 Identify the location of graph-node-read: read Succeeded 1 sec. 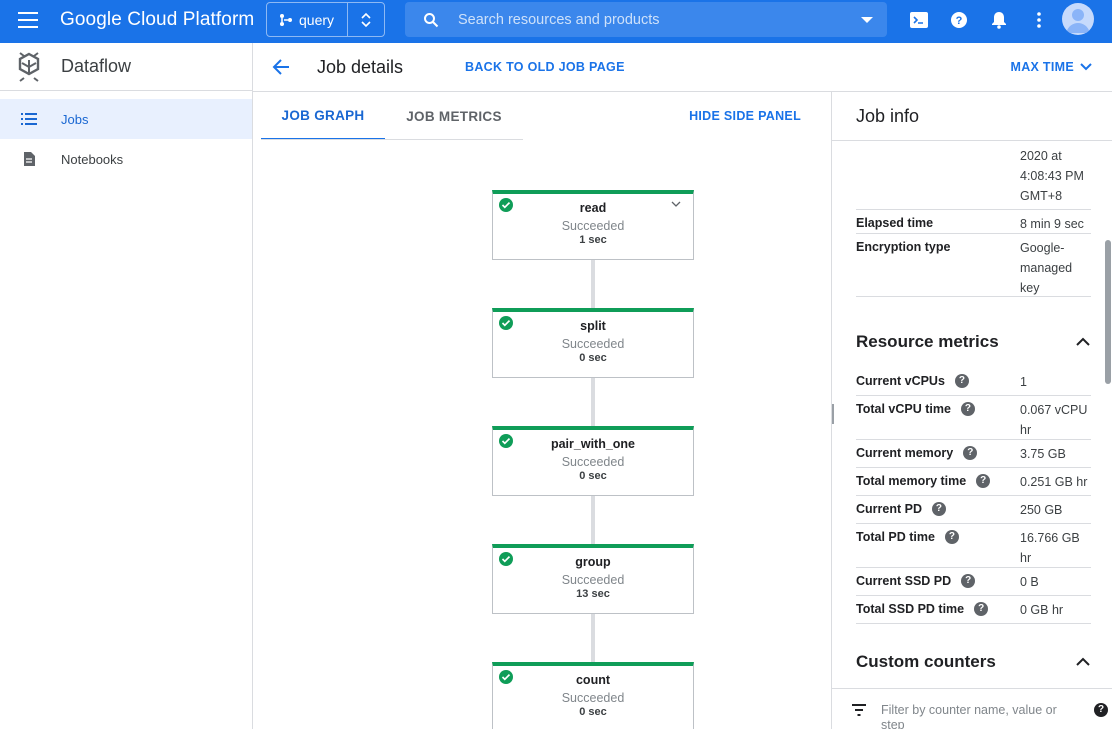
(593, 225).